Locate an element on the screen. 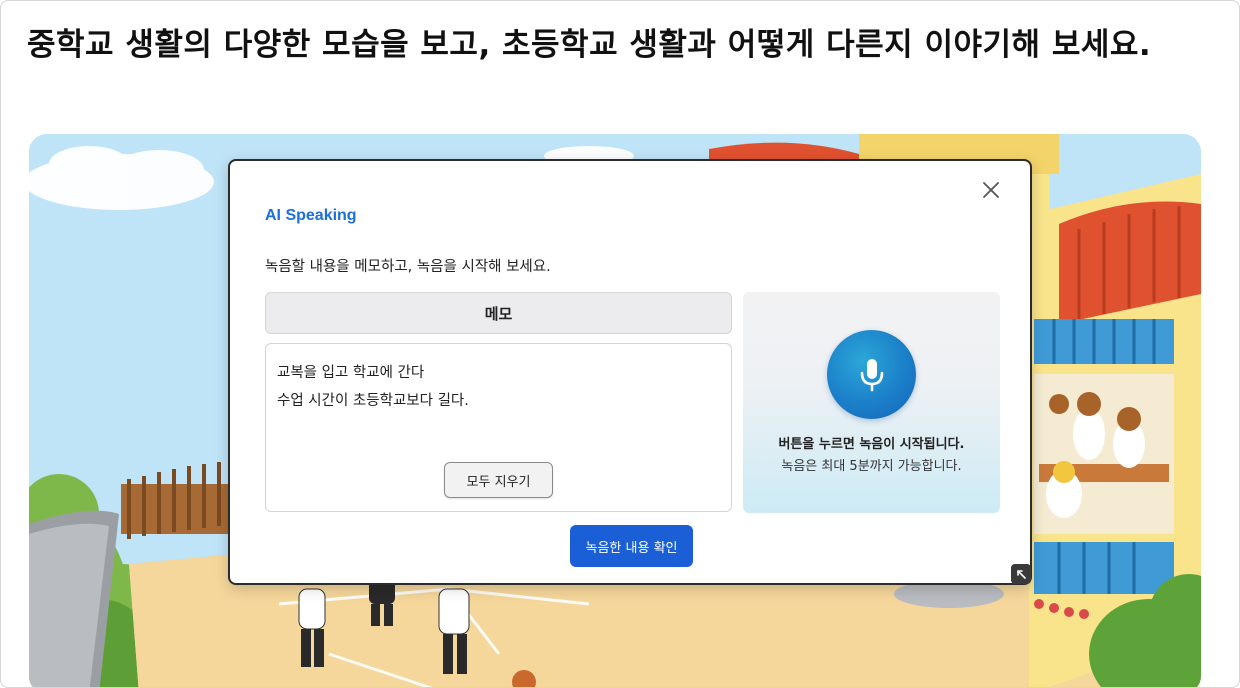  memo-line: 교복을 입고 학교에 간다 is located at coordinates (351, 373).